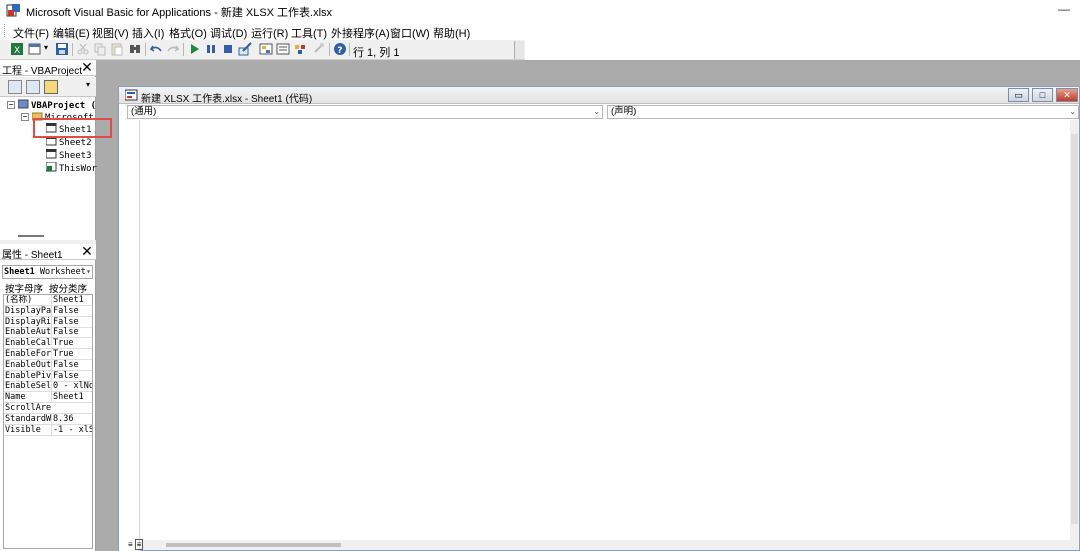 The width and height of the screenshot is (1080, 551). I want to click on scroll-arrow-icon: ▾, so click(88, 84).